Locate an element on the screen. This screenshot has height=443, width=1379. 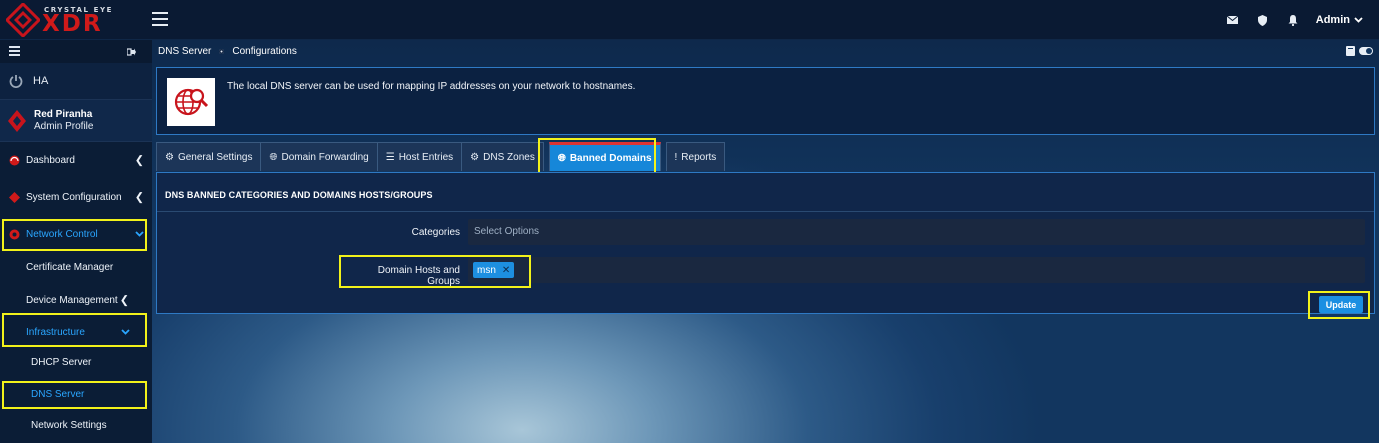
cogs-icon: ⚙ is located at coordinates (169, 157).